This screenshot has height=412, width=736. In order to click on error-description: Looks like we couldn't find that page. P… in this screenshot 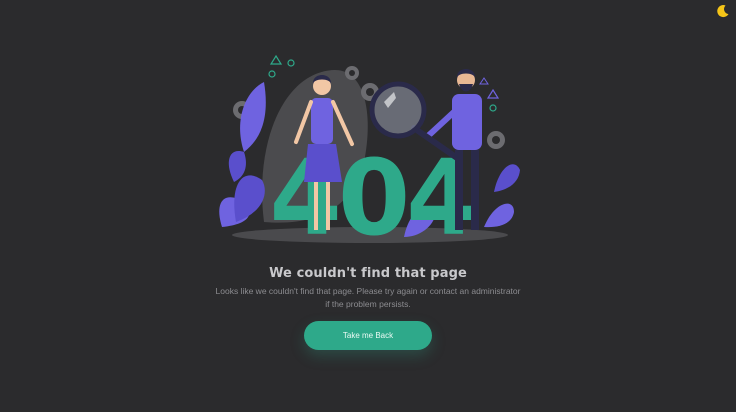, I will do `click(368, 297)`.